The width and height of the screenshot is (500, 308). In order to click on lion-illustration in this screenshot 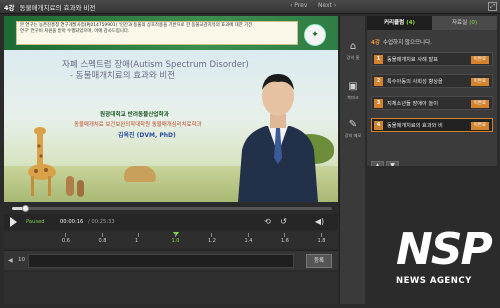, I will do `click(140, 174)`.